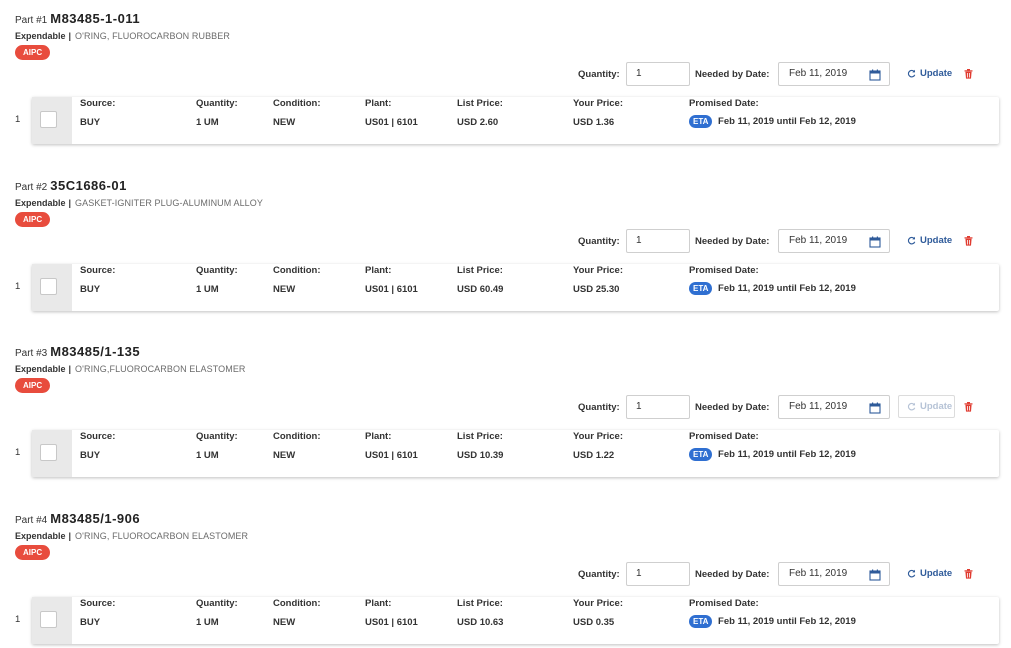  What do you see at coordinates (31, 187) in the screenshot?
I see `part-number-label: Part #2` at bounding box center [31, 187].